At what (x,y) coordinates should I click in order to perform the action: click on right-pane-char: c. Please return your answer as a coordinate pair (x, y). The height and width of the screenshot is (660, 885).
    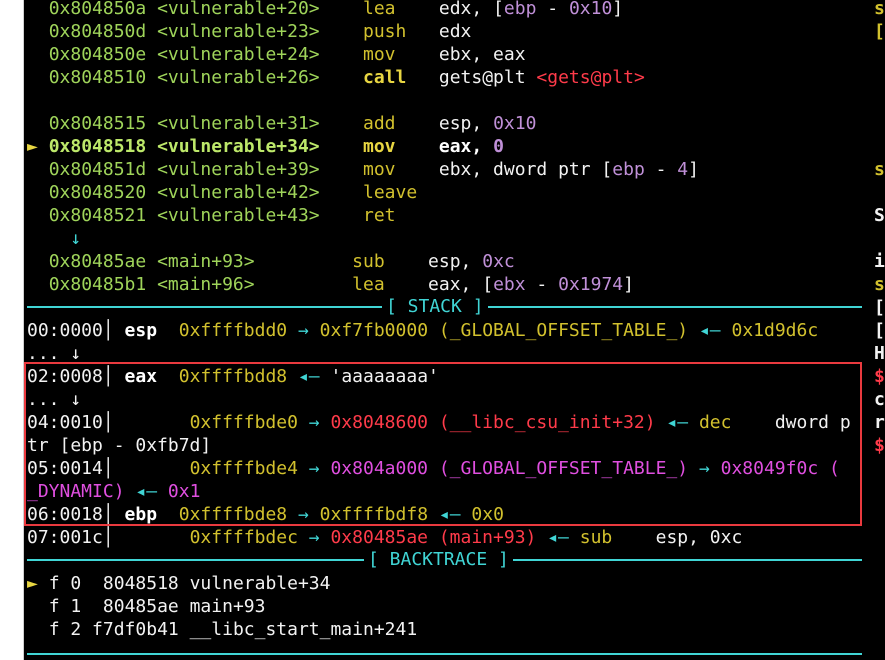
    Looking at the image, I should click on (879, 399).